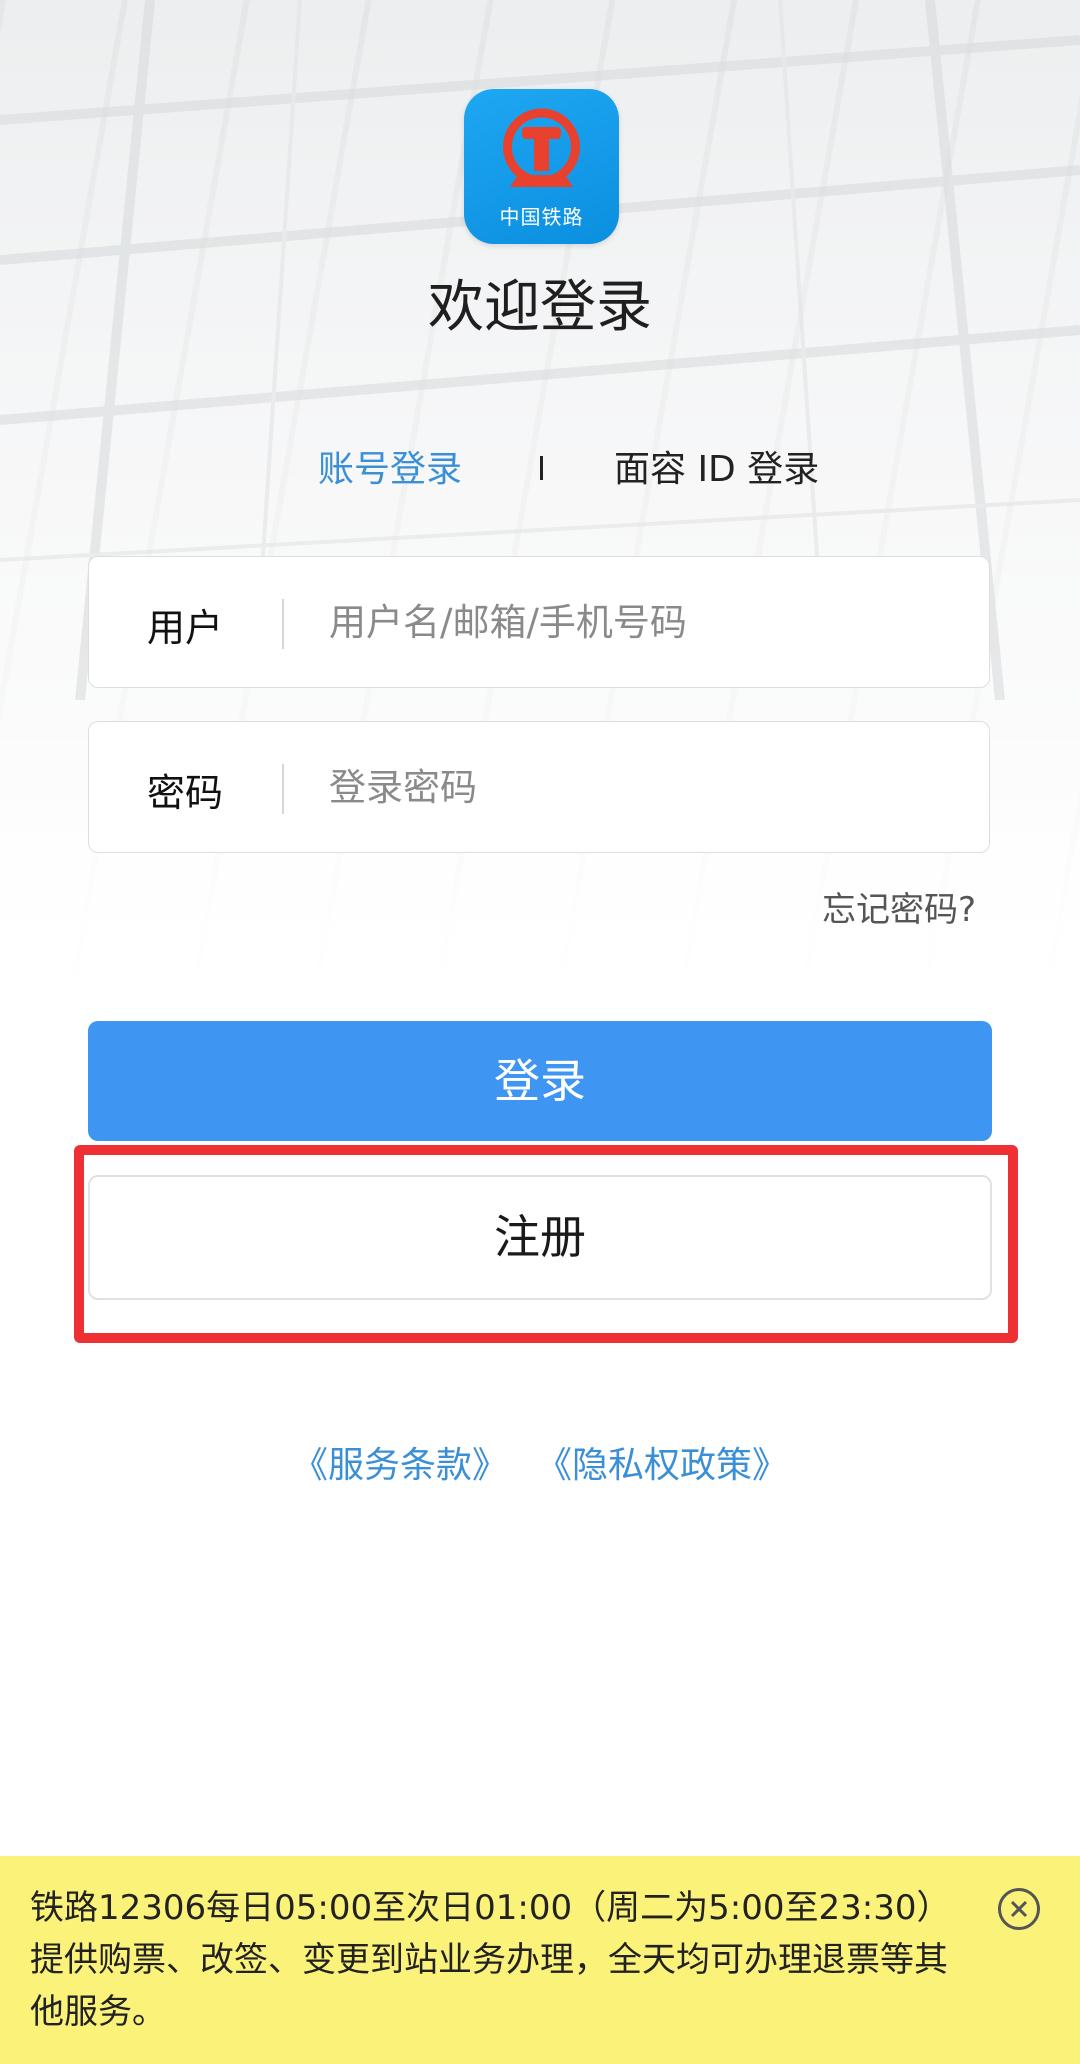 This screenshot has height=2064, width=1080. What do you see at coordinates (716, 466) in the screenshot?
I see `tab-face-id-login: 面容 ID 登录` at bounding box center [716, 466].